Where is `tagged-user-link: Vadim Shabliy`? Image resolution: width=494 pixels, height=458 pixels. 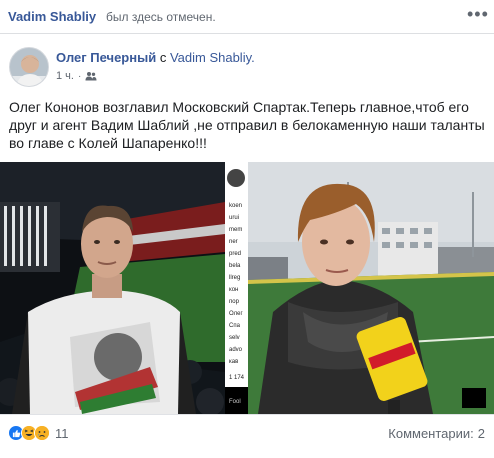 tagged-user-link: Vadim Shabliy is located at coordinates (52, 16).